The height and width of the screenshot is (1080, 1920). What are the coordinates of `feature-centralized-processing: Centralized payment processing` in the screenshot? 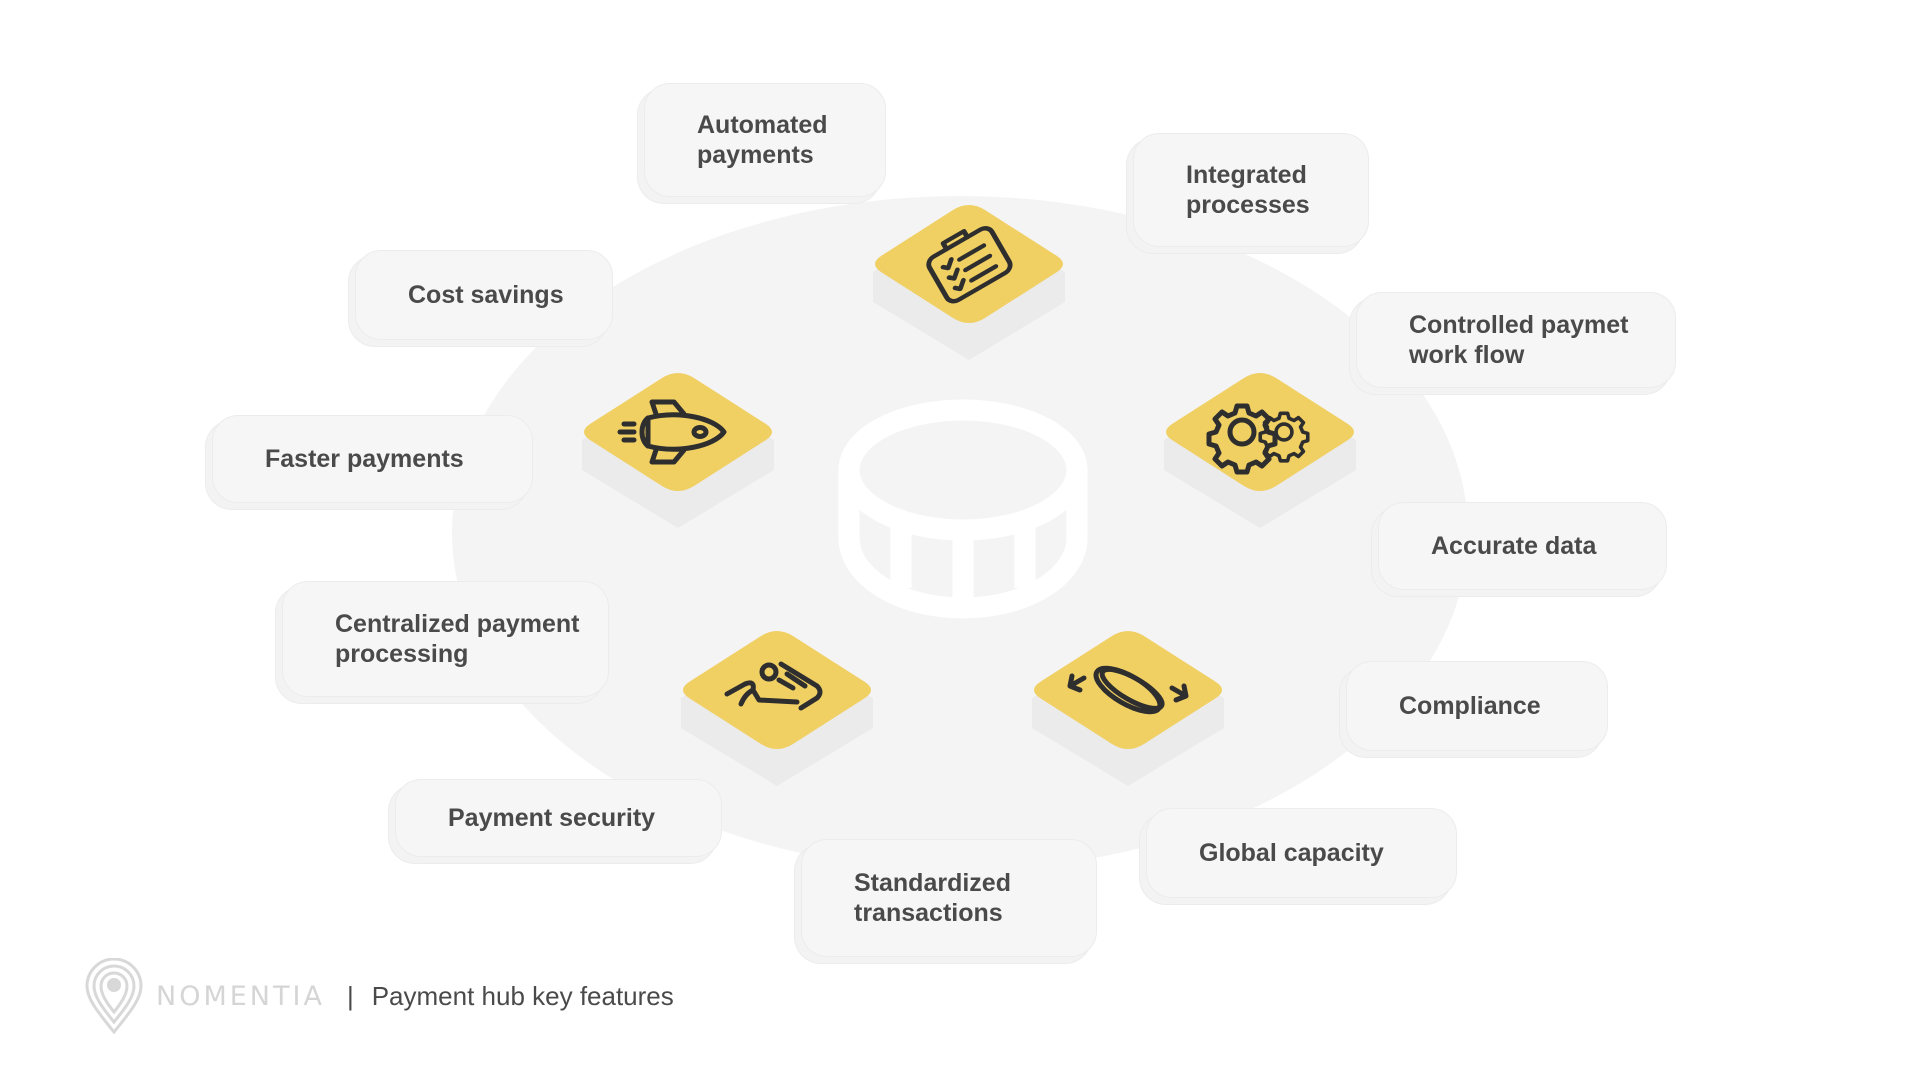 It's located at (445, 639).